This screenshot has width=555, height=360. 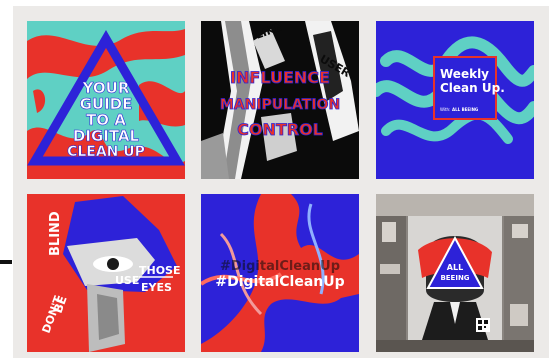 I want to click on edge-dash, so click(x=6, y=262).